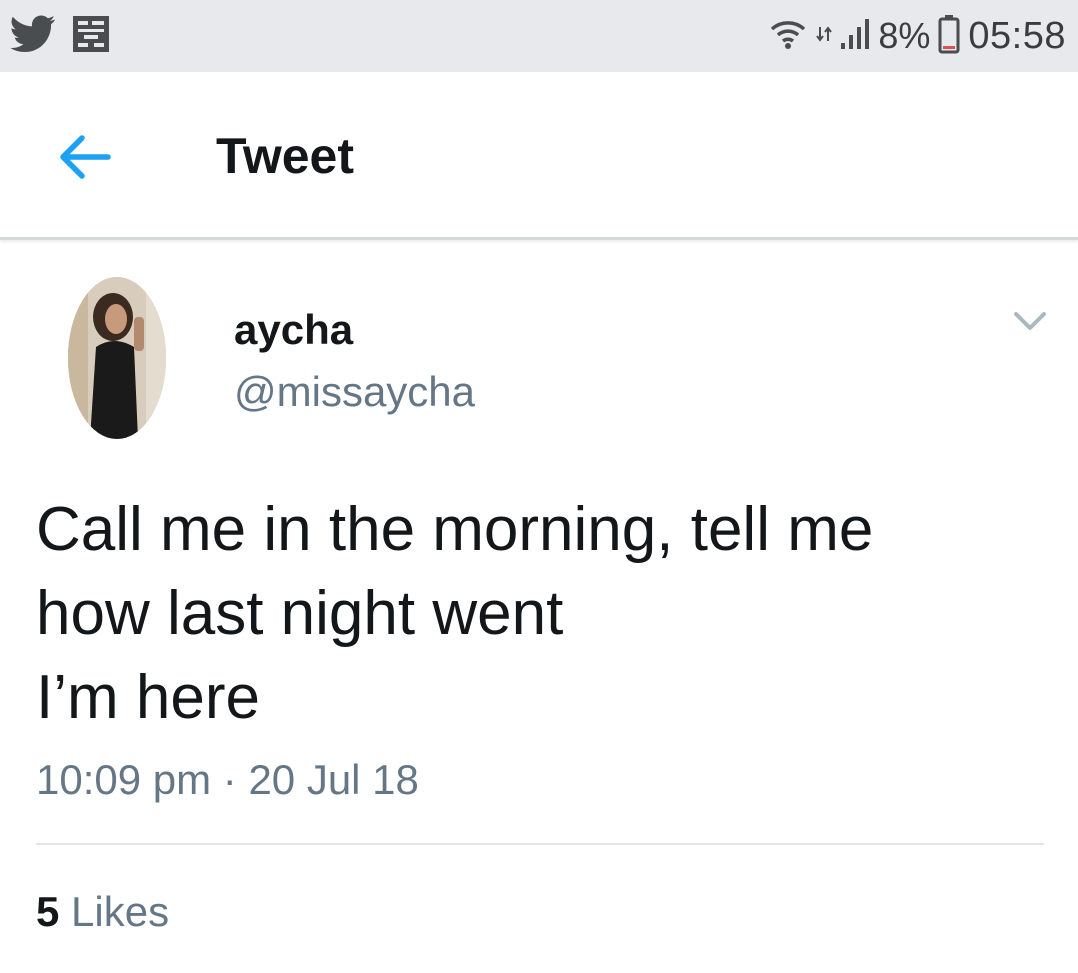 The height and width of the screenshot is (973, 1078). What do you see at coordinates (354, 392) in the screenshot?
I see `user-handle: @missaycha` at bounding box center [354, 392].